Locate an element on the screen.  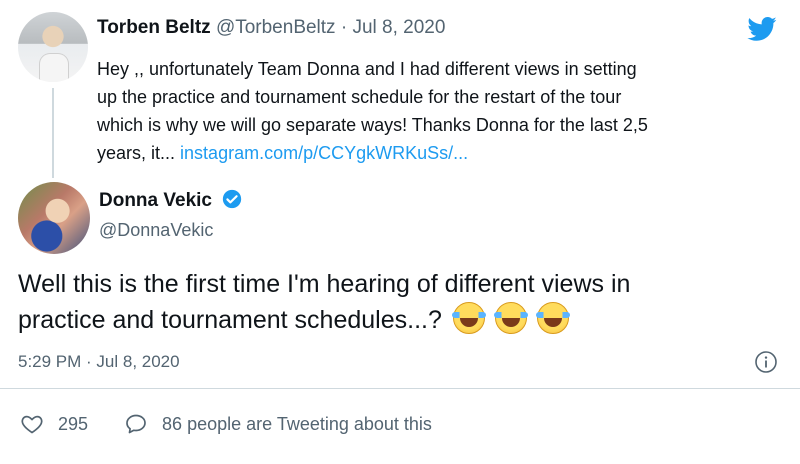
author-name-row: Donna Vekic is located at coordinates (171, 200).